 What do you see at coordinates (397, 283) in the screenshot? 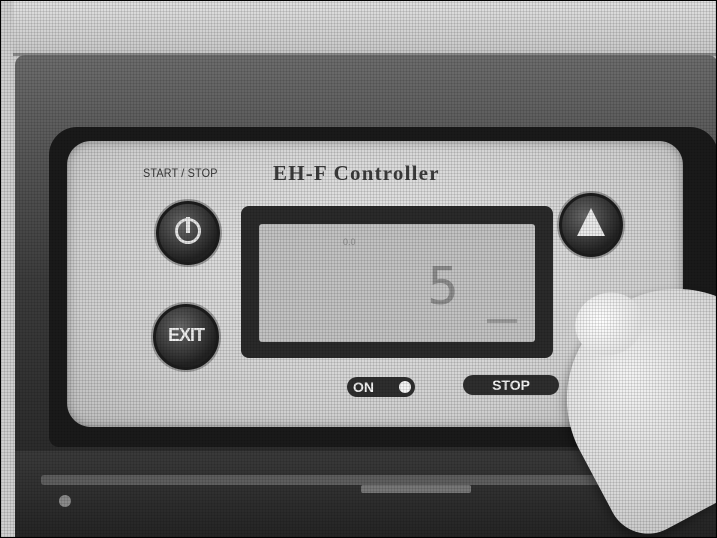
I see `lcd-display` at bounding box center [397, 283].